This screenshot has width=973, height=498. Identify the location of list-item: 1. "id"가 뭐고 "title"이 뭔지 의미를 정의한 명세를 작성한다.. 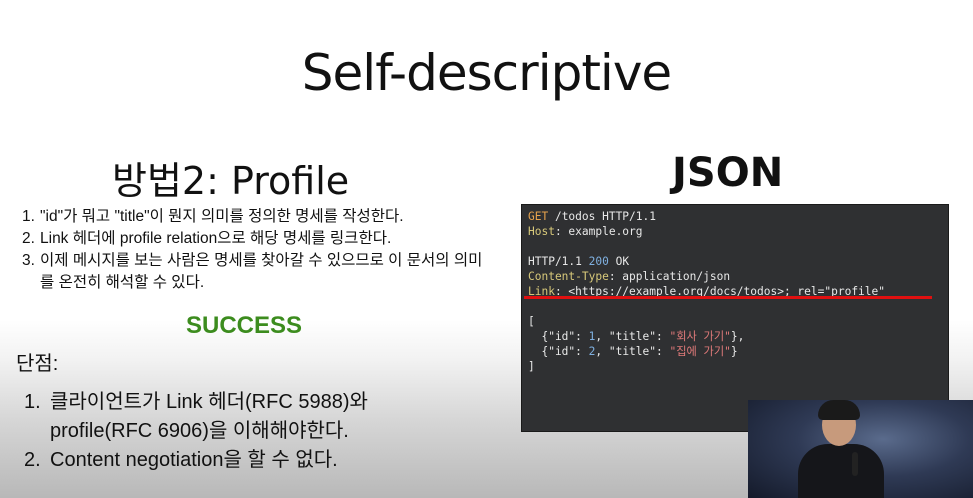
(257, 217).